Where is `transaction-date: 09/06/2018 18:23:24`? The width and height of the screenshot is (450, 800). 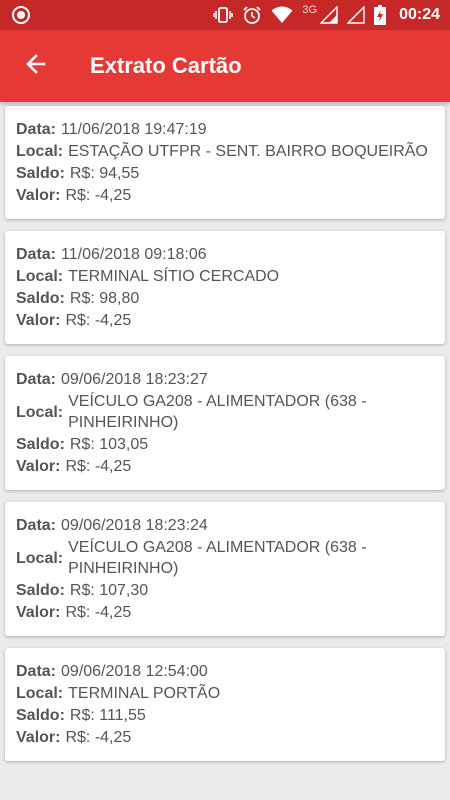 transaction-date: 09/06/2018 18:23:24 is located at coordinates (134, 525).